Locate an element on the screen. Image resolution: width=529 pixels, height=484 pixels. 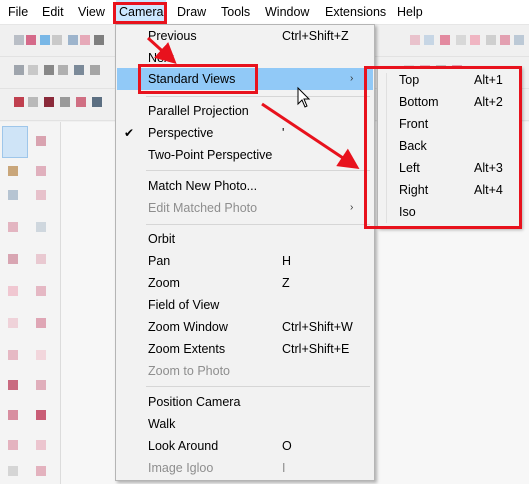
menu-item-zoom-extents: Zoom Extents Ctrl+Shift+E is located at coordinates (245, 349).